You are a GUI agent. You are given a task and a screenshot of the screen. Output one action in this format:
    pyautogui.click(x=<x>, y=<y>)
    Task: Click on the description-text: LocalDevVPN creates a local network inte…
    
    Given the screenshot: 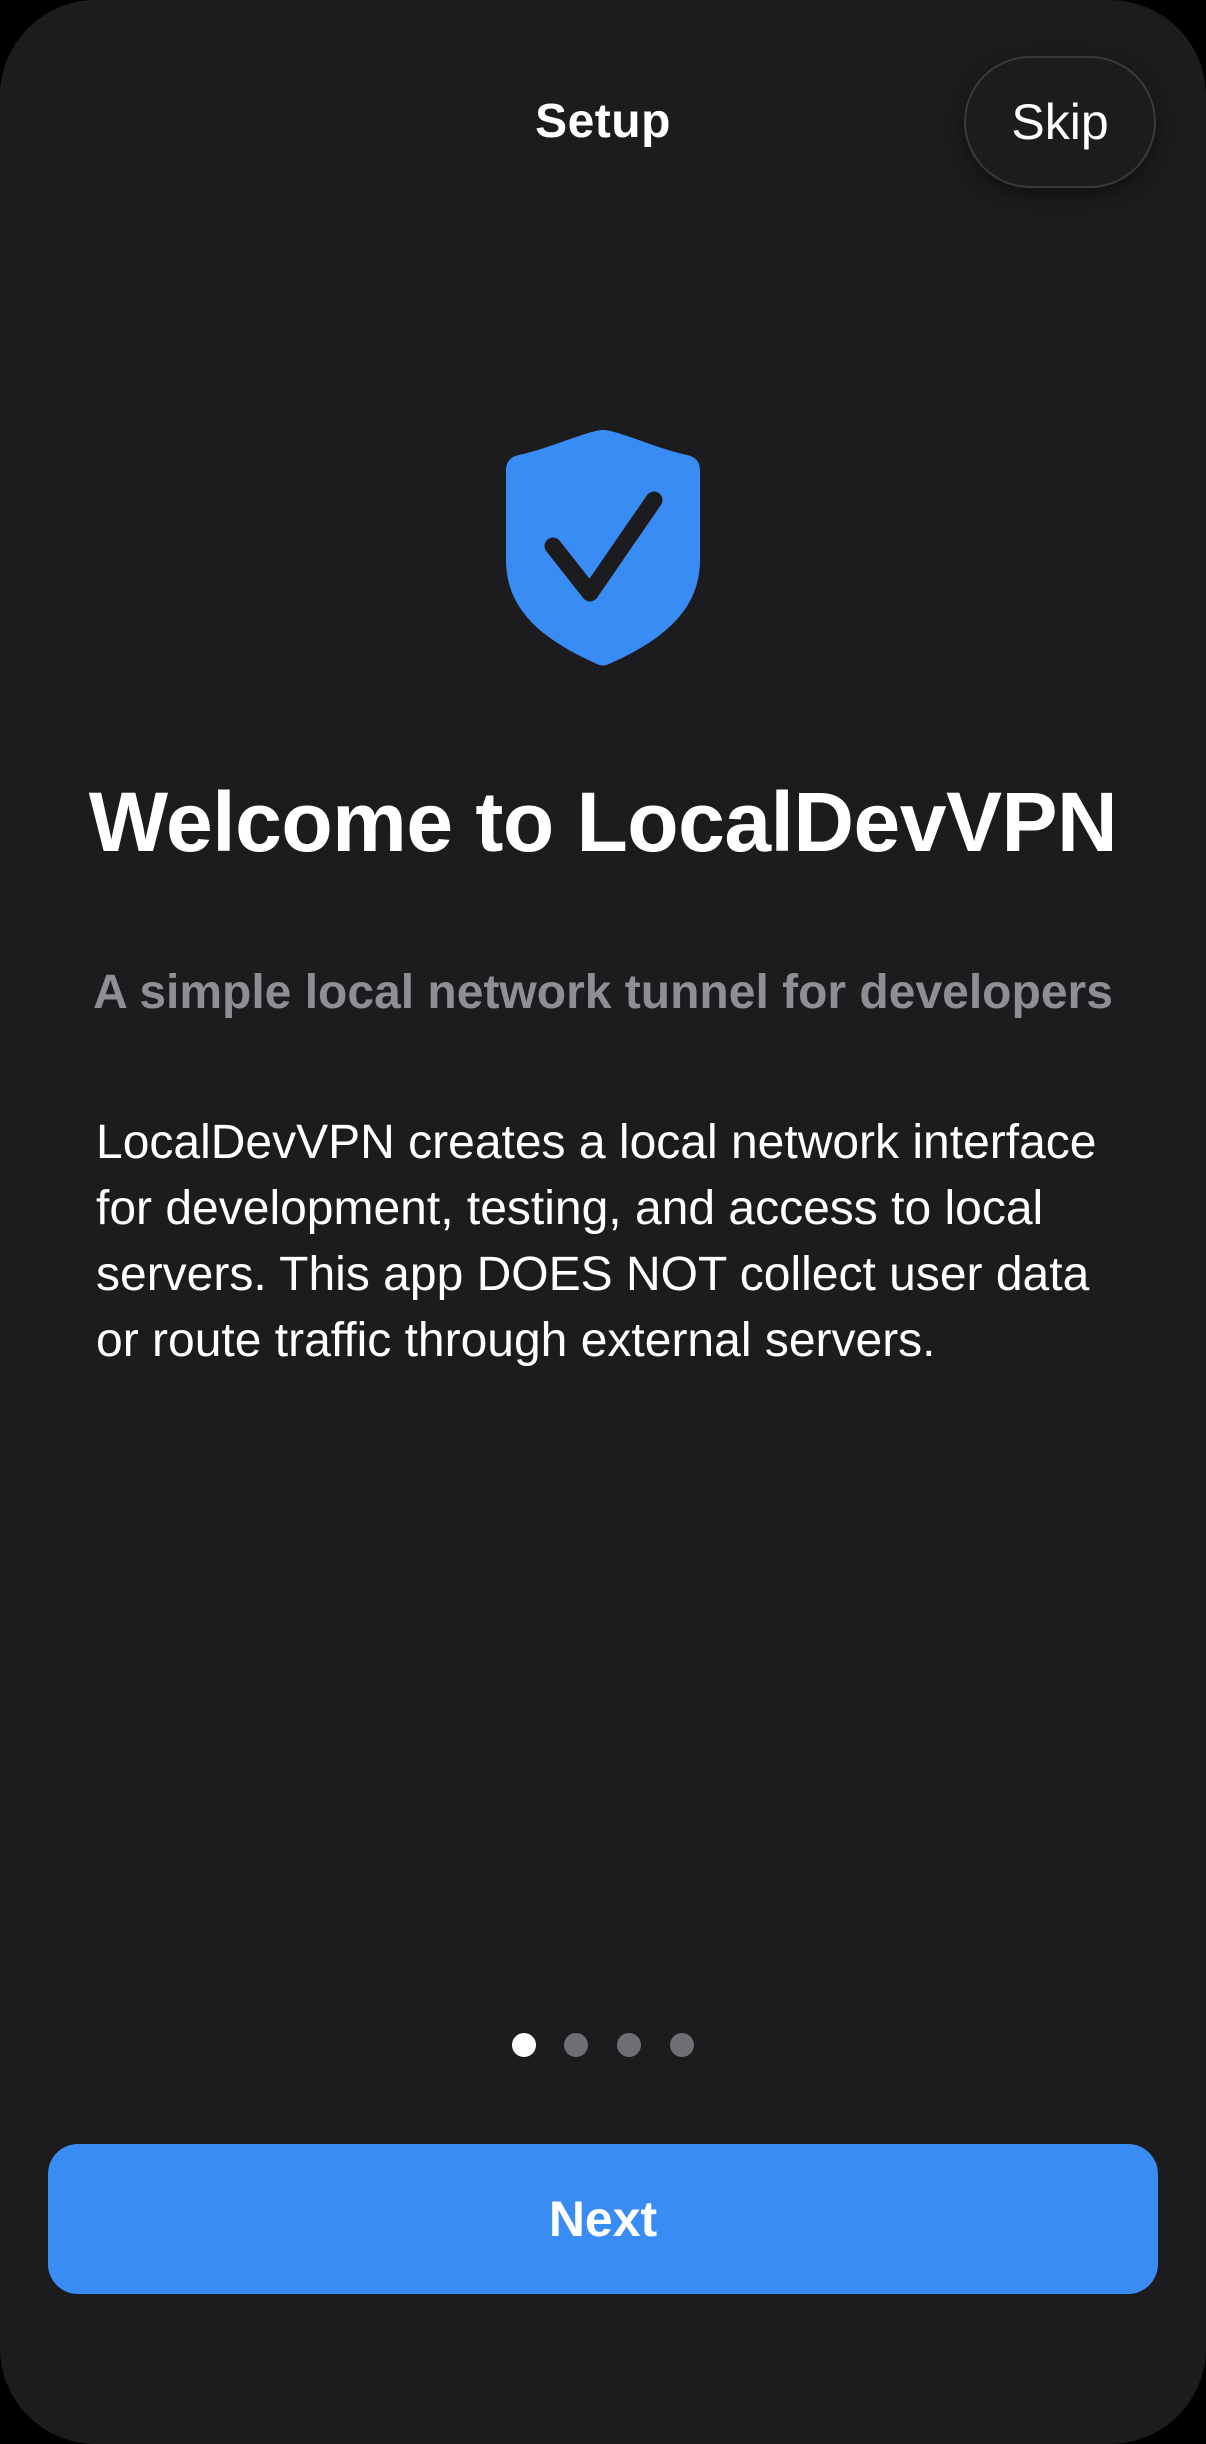 What is the action you would take?
    pyautogui.click(x=596, y=1241)
    